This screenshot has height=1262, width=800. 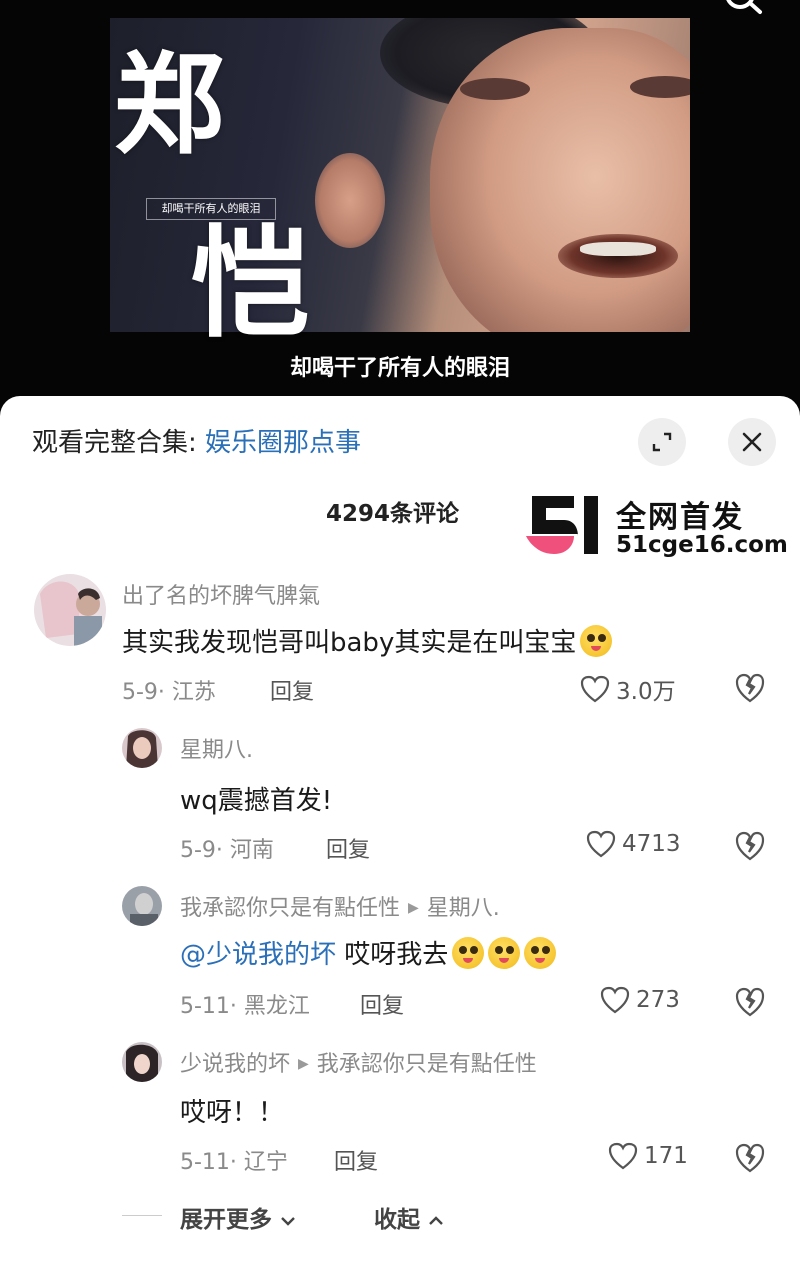 What do you see at coordinates (427, 1064) in the screenshot?
I see `reply-to-user: 我承認你只是有點任性` at bounding box center [427, 1064].